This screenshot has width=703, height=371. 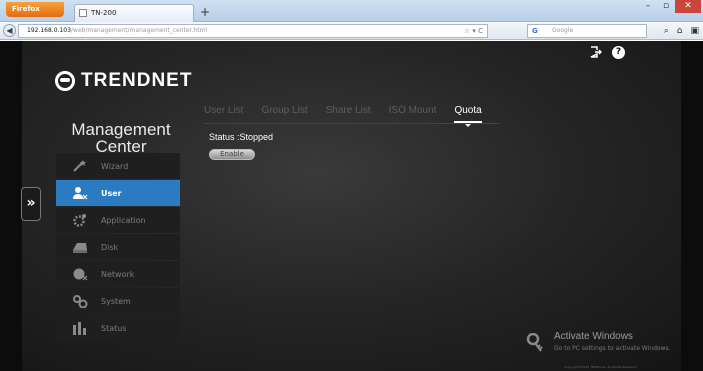 I want to click on trendnet-logo-icon, so click(x=65, y=81).